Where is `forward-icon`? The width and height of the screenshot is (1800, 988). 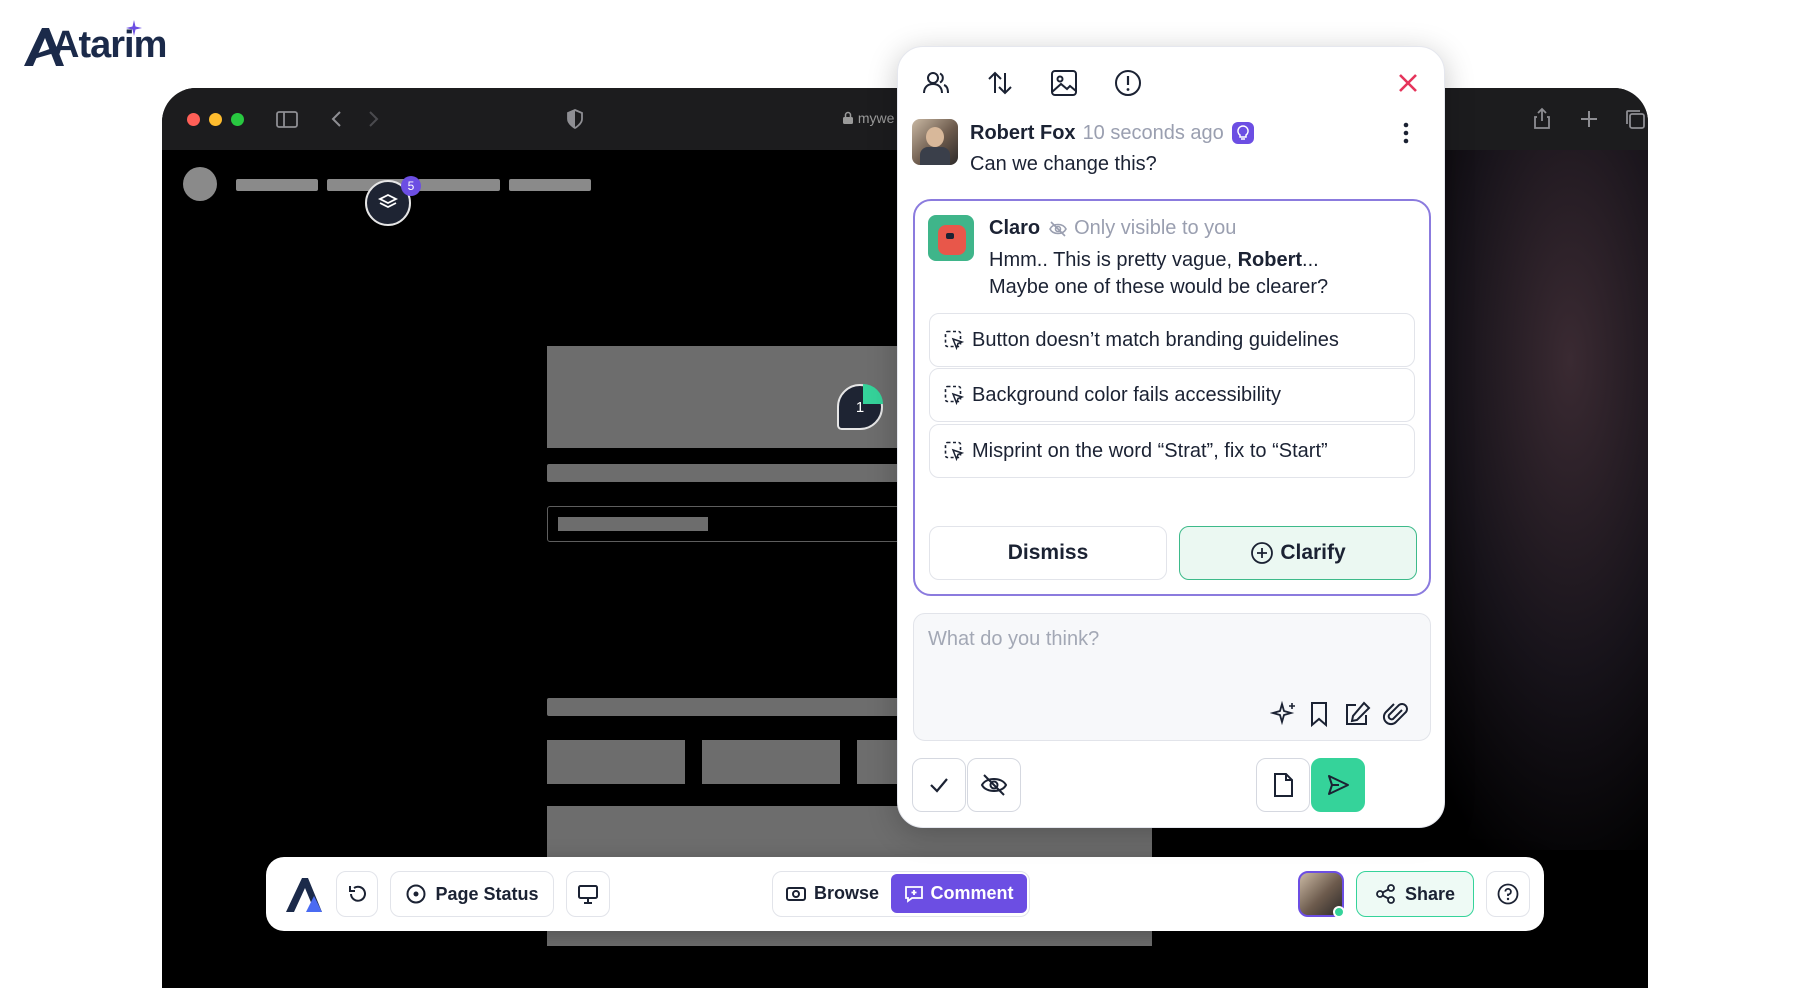
forward-icon is located at coordinates (373, 119).